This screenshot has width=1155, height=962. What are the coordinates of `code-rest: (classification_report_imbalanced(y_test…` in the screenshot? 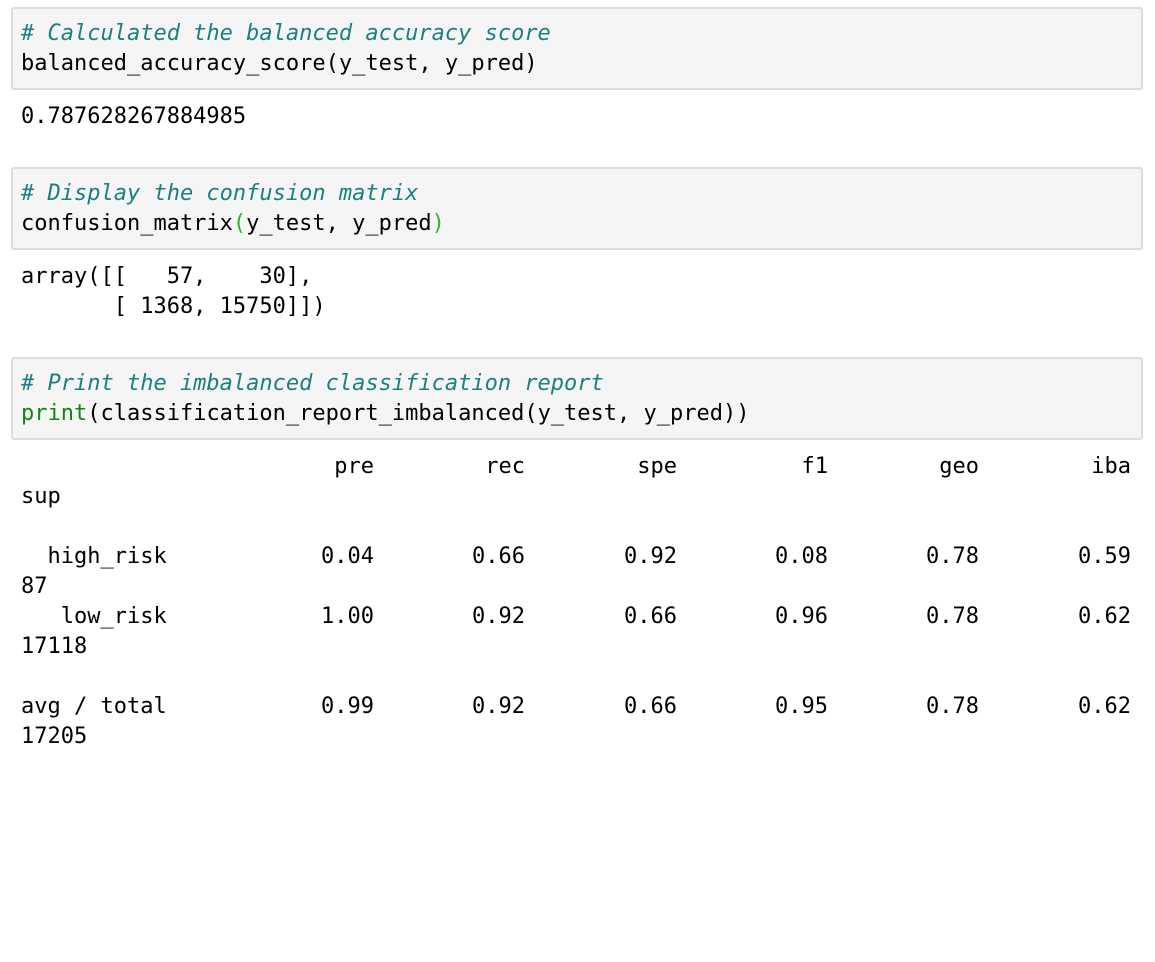 It's located at (418, 413).